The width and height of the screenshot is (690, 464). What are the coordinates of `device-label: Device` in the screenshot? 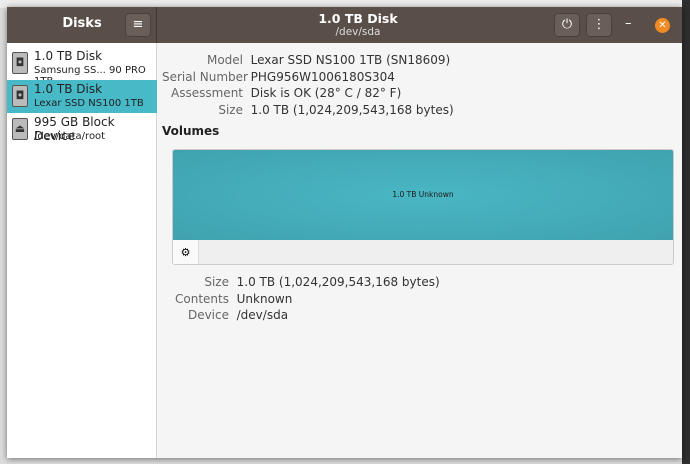 It's located at (208, 315).